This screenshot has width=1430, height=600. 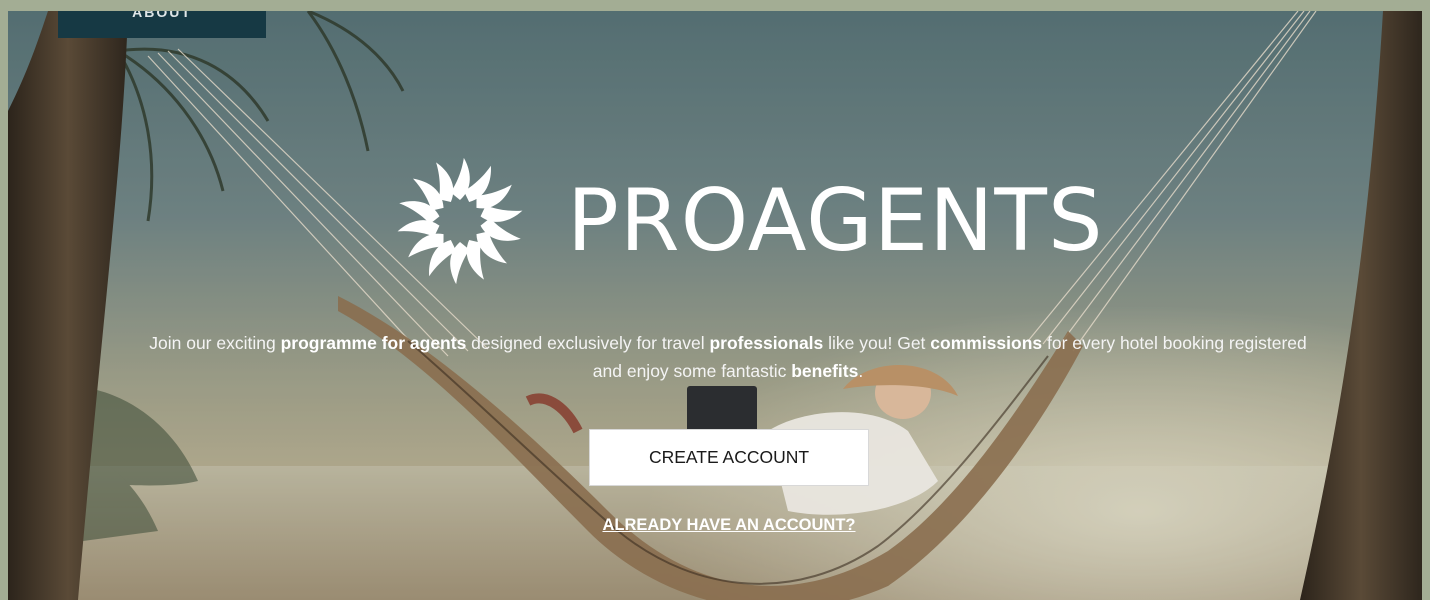 What do you see at coordinates (729, 525) in the screenshot?
I see `already-have-account-link: ALREADY HAVE AN ACCOUNT?` at bounding box center [729, 525].